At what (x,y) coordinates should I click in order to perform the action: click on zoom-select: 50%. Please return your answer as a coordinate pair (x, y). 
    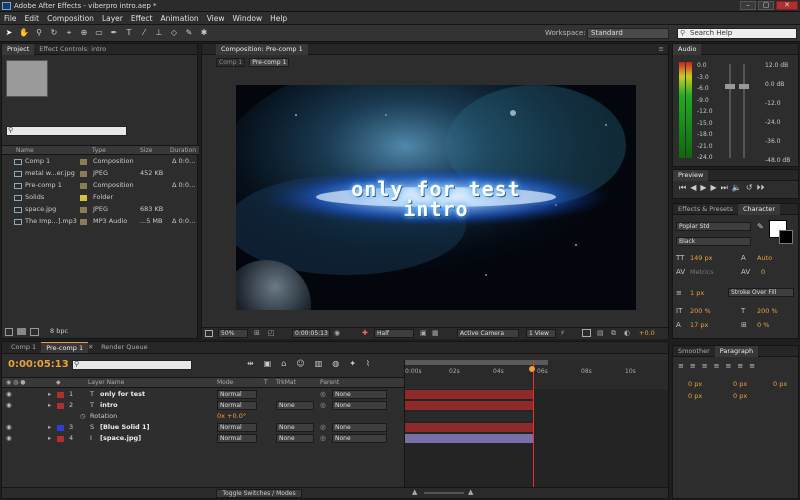
    Looking at the image, I should click on (233, 333).